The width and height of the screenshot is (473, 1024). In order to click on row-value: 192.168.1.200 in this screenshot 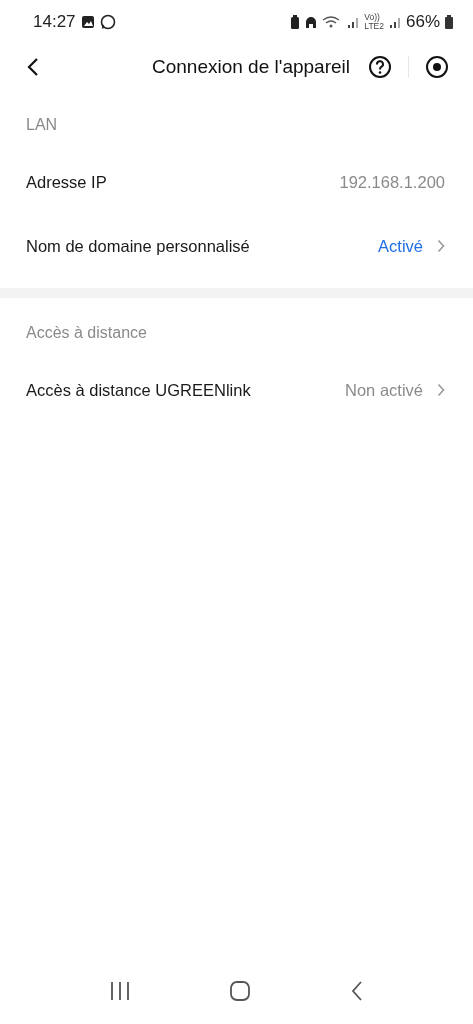, I will do `click(392, 182)`.